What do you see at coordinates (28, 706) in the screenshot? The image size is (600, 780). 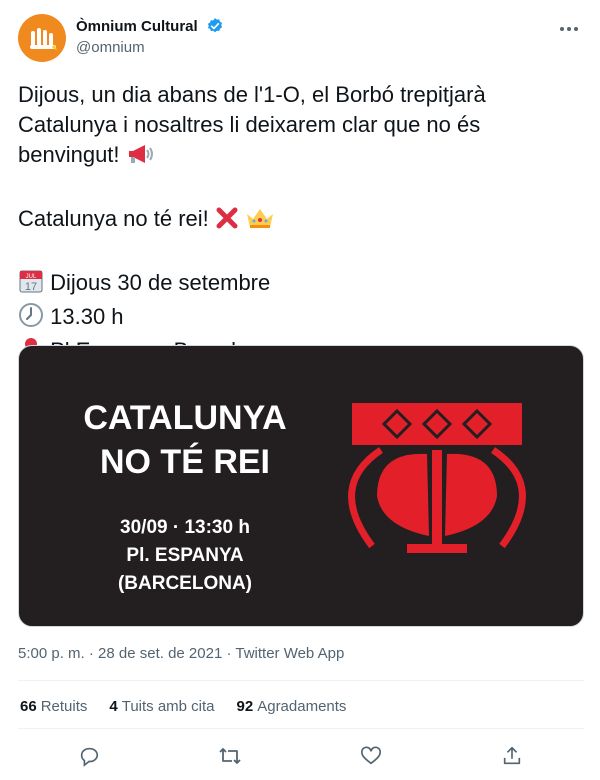 I see `retweets-count: 66` at bounding box center [28, 706].